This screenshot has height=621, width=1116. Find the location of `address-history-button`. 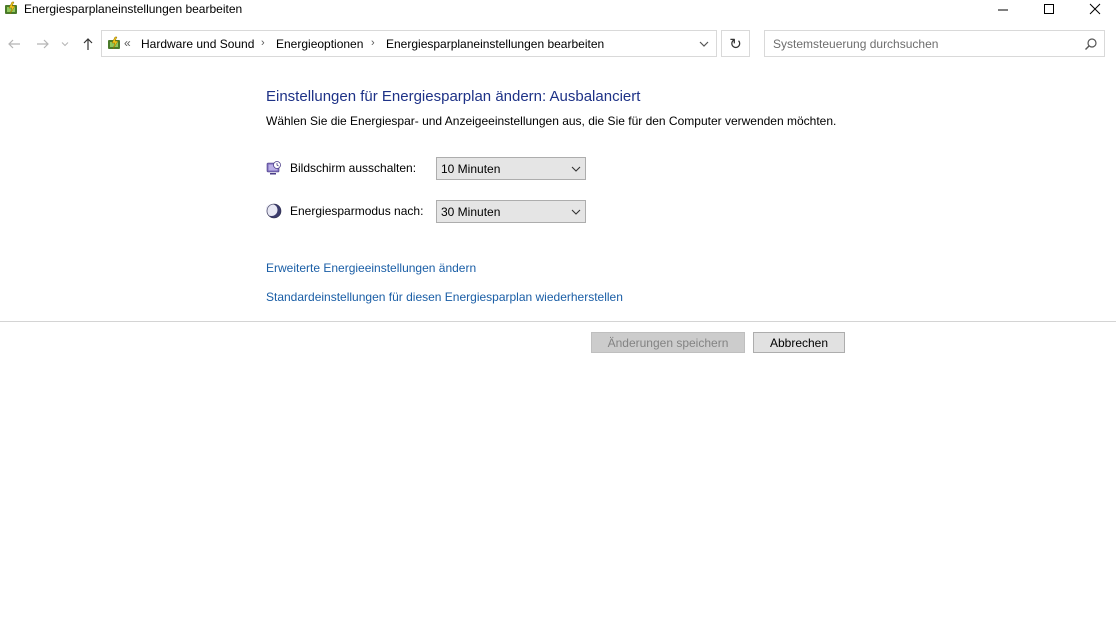

address-history-button is located at coordinates (704, 44).